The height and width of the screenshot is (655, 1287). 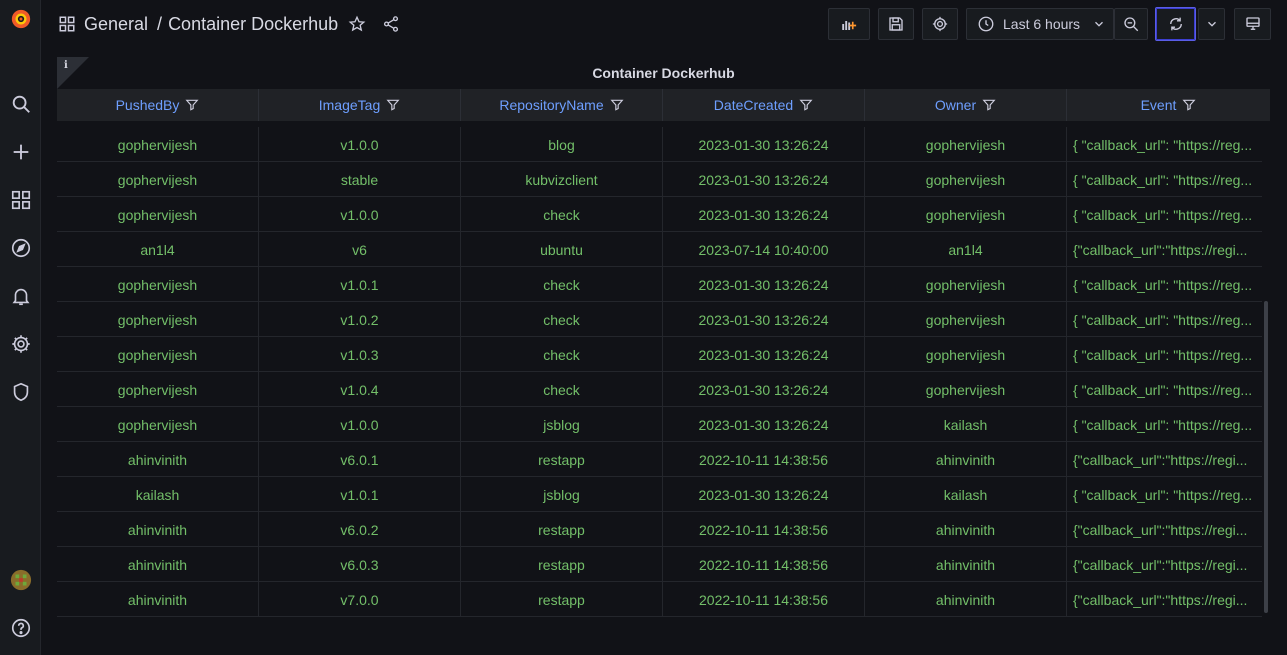 I want to click on alerting-bell-icon, so click(x=21, y=296).